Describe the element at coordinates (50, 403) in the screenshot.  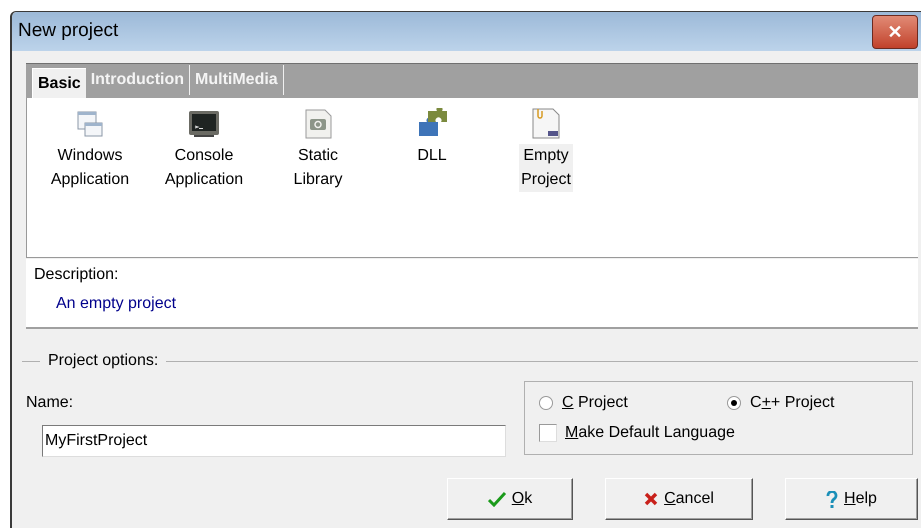
I see `name-label: Name:` at that location.